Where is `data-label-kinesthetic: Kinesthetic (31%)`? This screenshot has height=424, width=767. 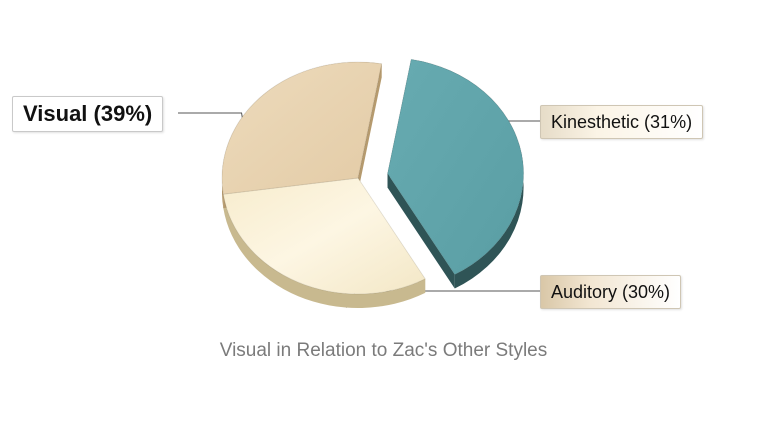
data-label-kinesthetic: Kinesthetic (31%) is located at coordinates (622, 122).